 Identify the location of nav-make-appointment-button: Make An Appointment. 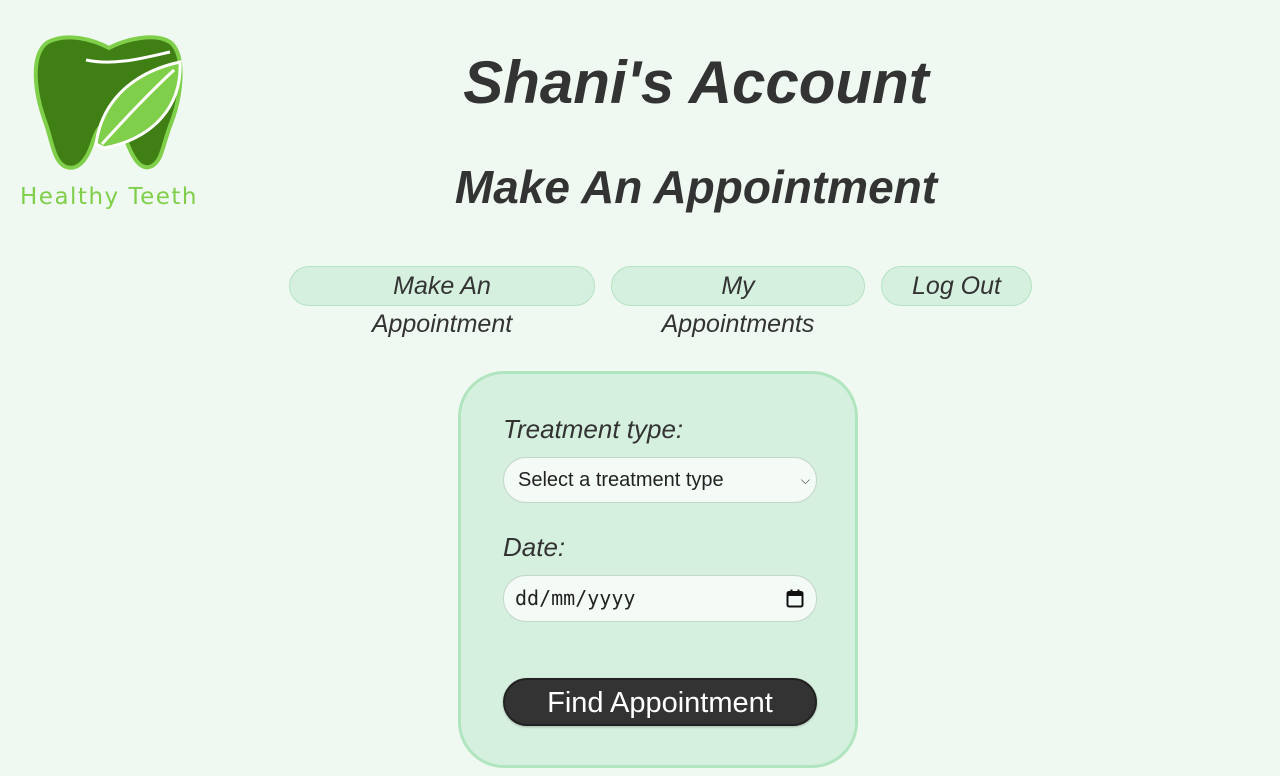
(442, 302).